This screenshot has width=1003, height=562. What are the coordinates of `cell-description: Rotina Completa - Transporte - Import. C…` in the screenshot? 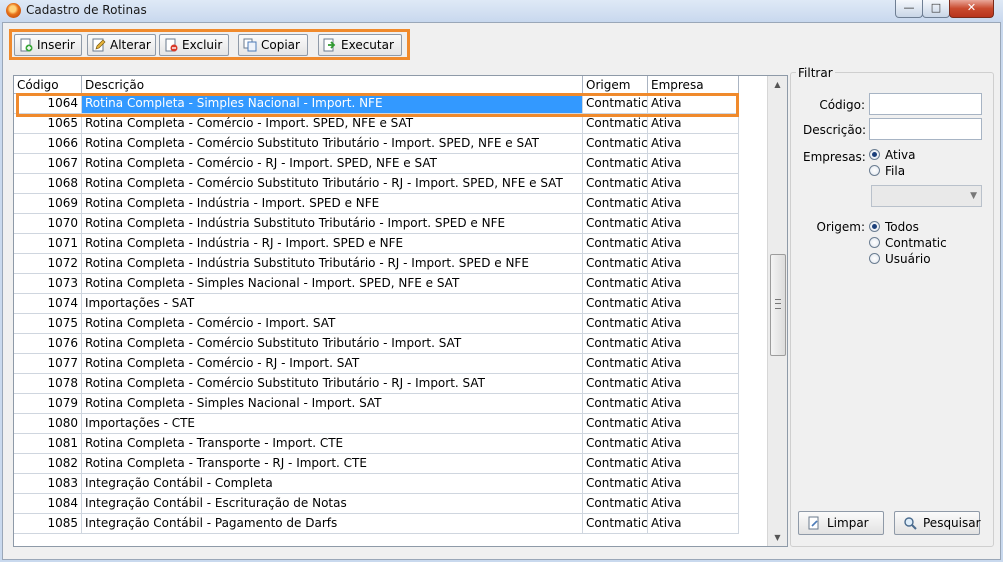 It's located at (332, 443).